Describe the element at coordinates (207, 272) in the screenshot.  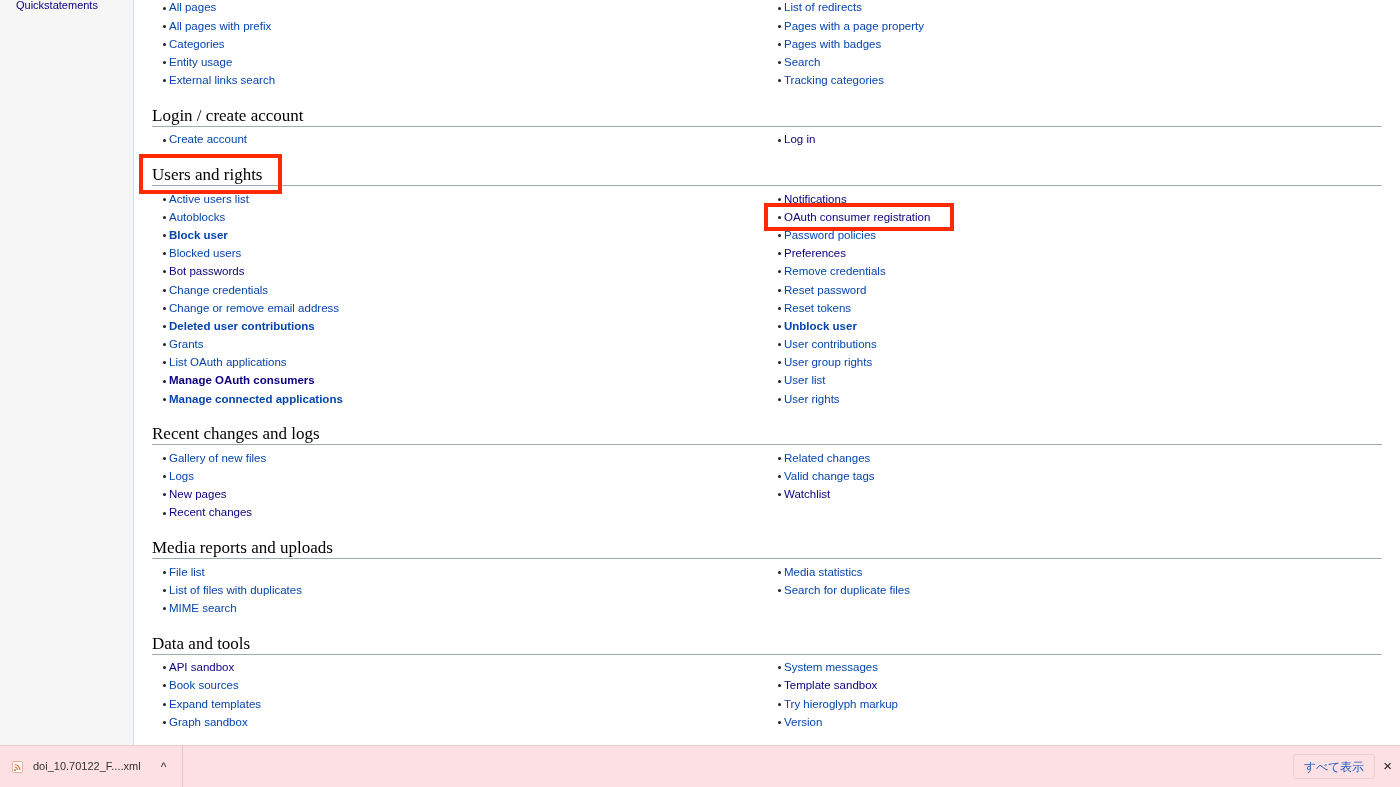
I see `special-page-link: Bot passwords` at that location.